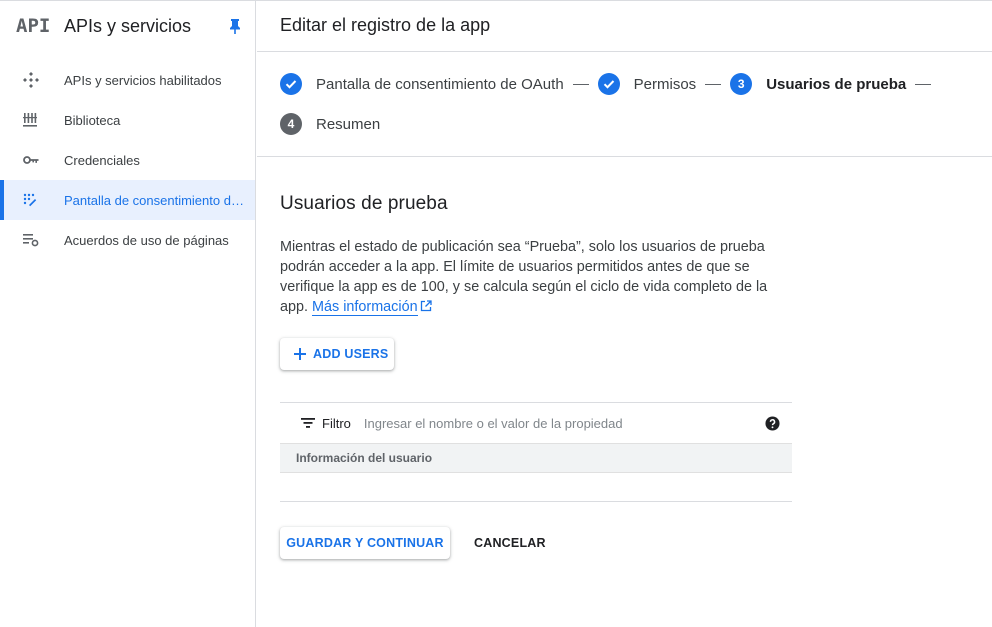 The image size is (992, 627). What do you see at coordinates (43, 240) in the screenshot?
I see `settings-list-icon` at bounding box center [43, 240].